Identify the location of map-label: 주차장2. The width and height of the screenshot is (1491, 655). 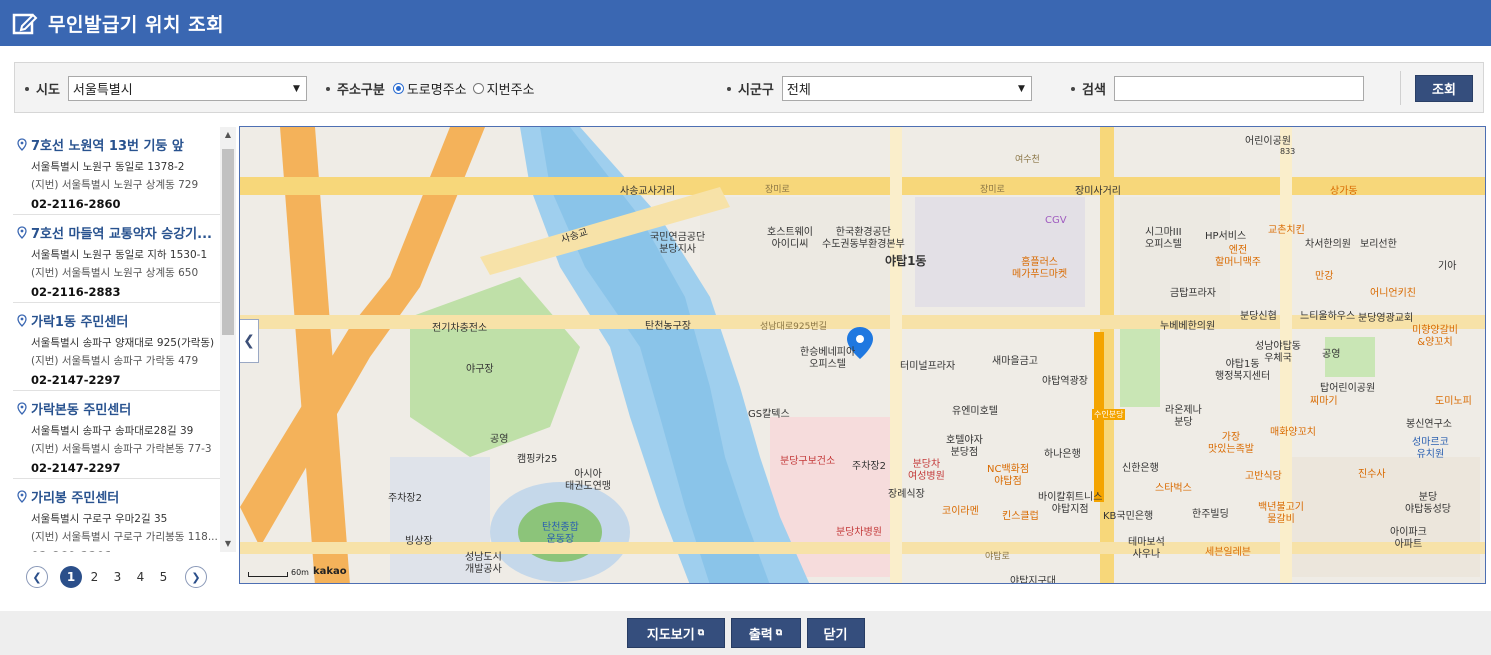
(869, 466).